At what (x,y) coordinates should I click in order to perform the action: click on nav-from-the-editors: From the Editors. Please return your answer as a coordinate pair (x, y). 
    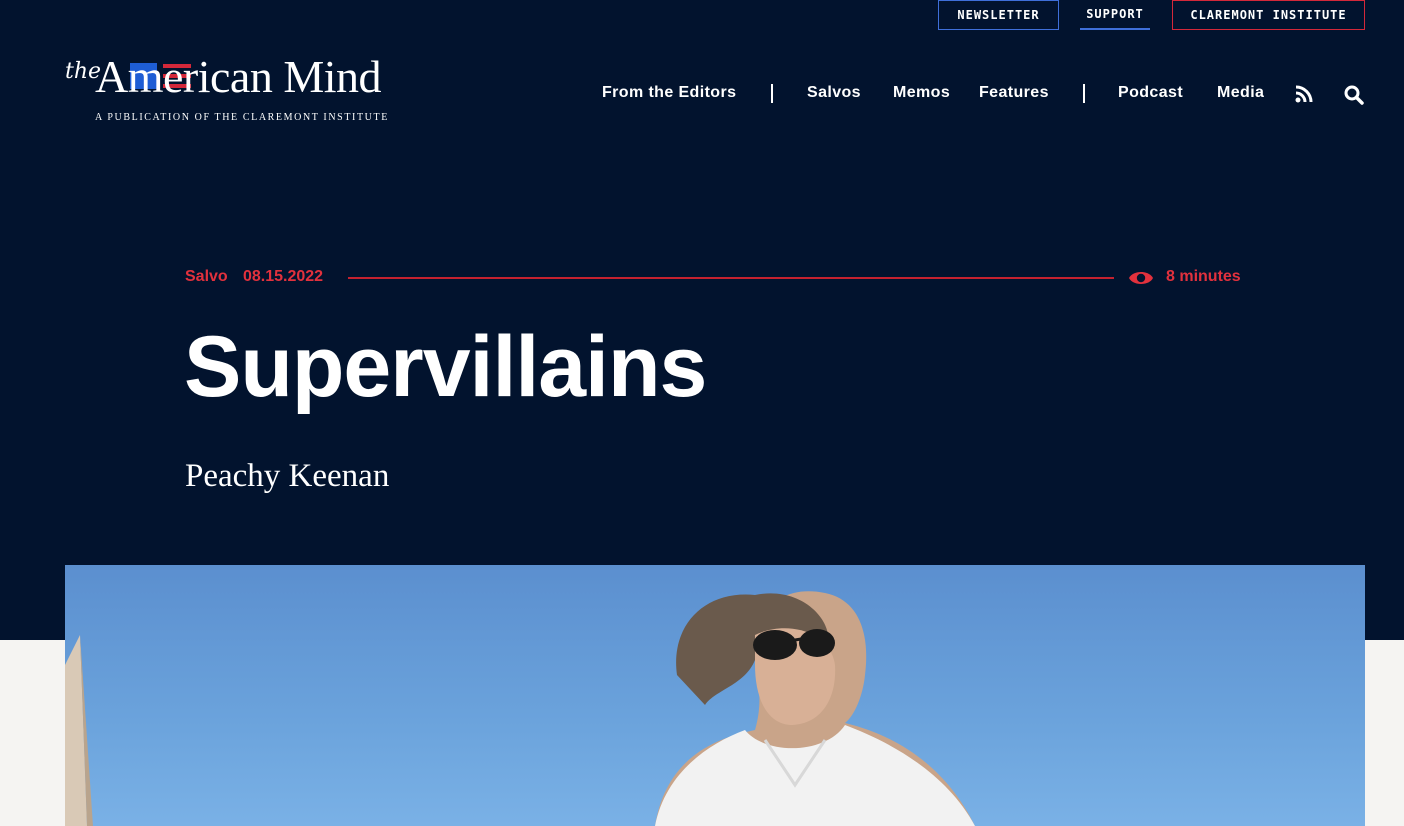
    Looking at the image, I should click on (669, 93).